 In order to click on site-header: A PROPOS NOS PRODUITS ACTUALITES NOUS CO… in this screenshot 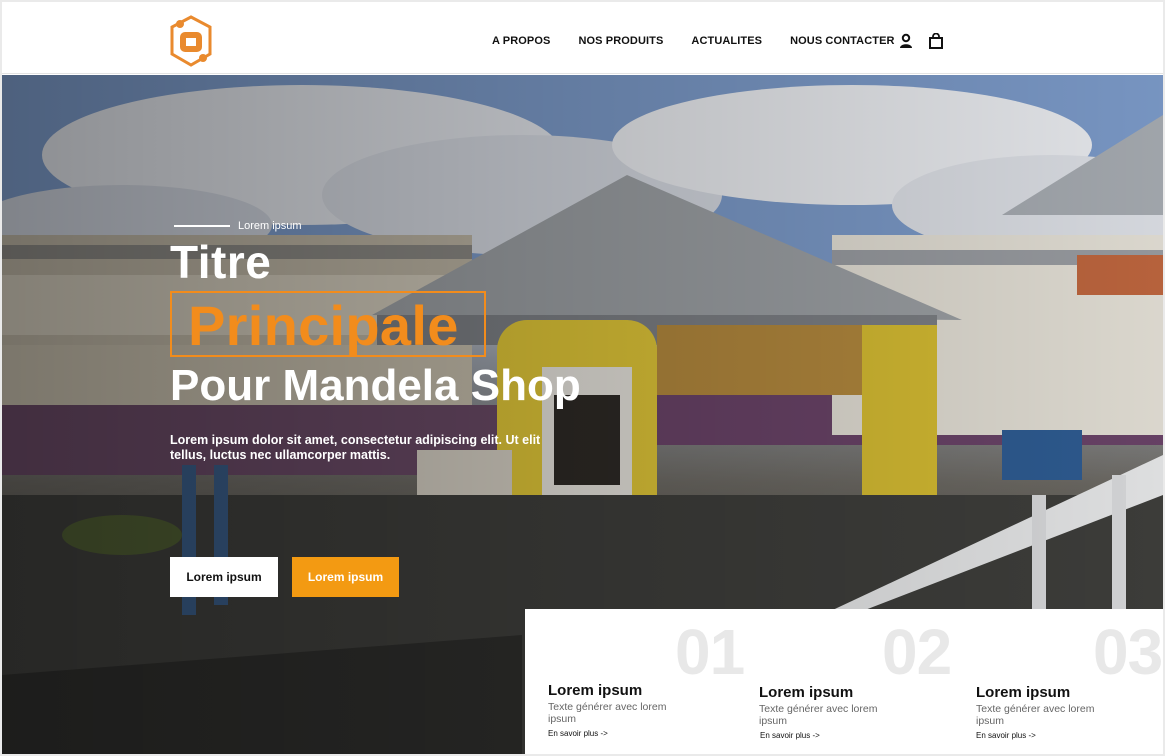, I will do `click(582, 38)`.